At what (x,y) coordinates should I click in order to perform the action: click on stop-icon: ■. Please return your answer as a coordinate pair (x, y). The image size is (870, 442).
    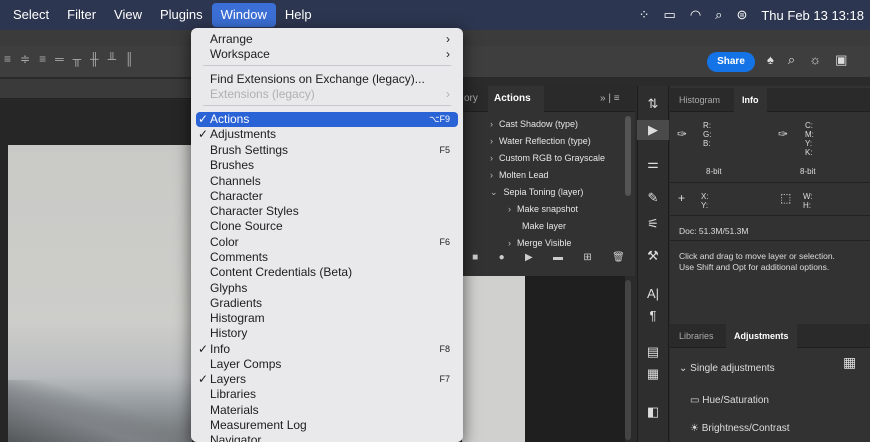
    Looking at the image, I should click on (475, 257).